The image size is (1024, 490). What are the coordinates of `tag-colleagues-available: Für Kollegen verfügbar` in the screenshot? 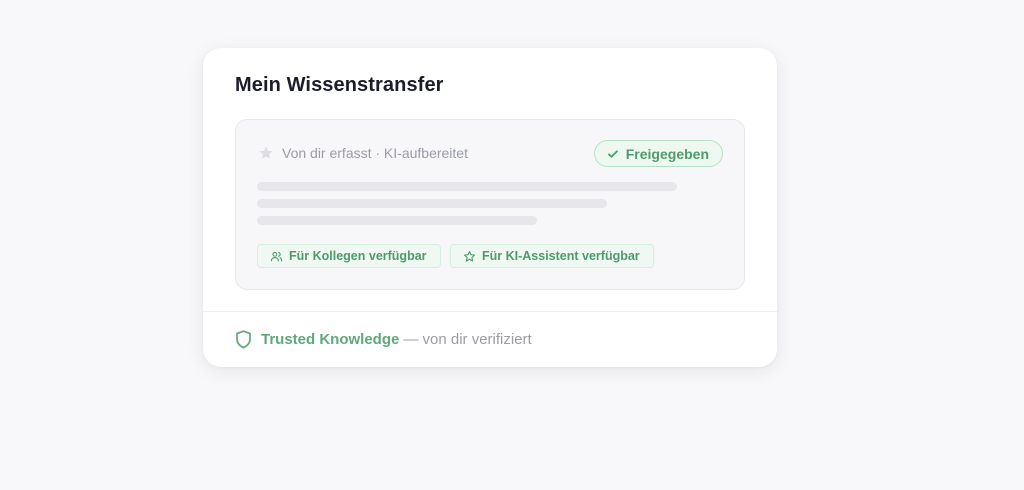 It's located at (349, 256).